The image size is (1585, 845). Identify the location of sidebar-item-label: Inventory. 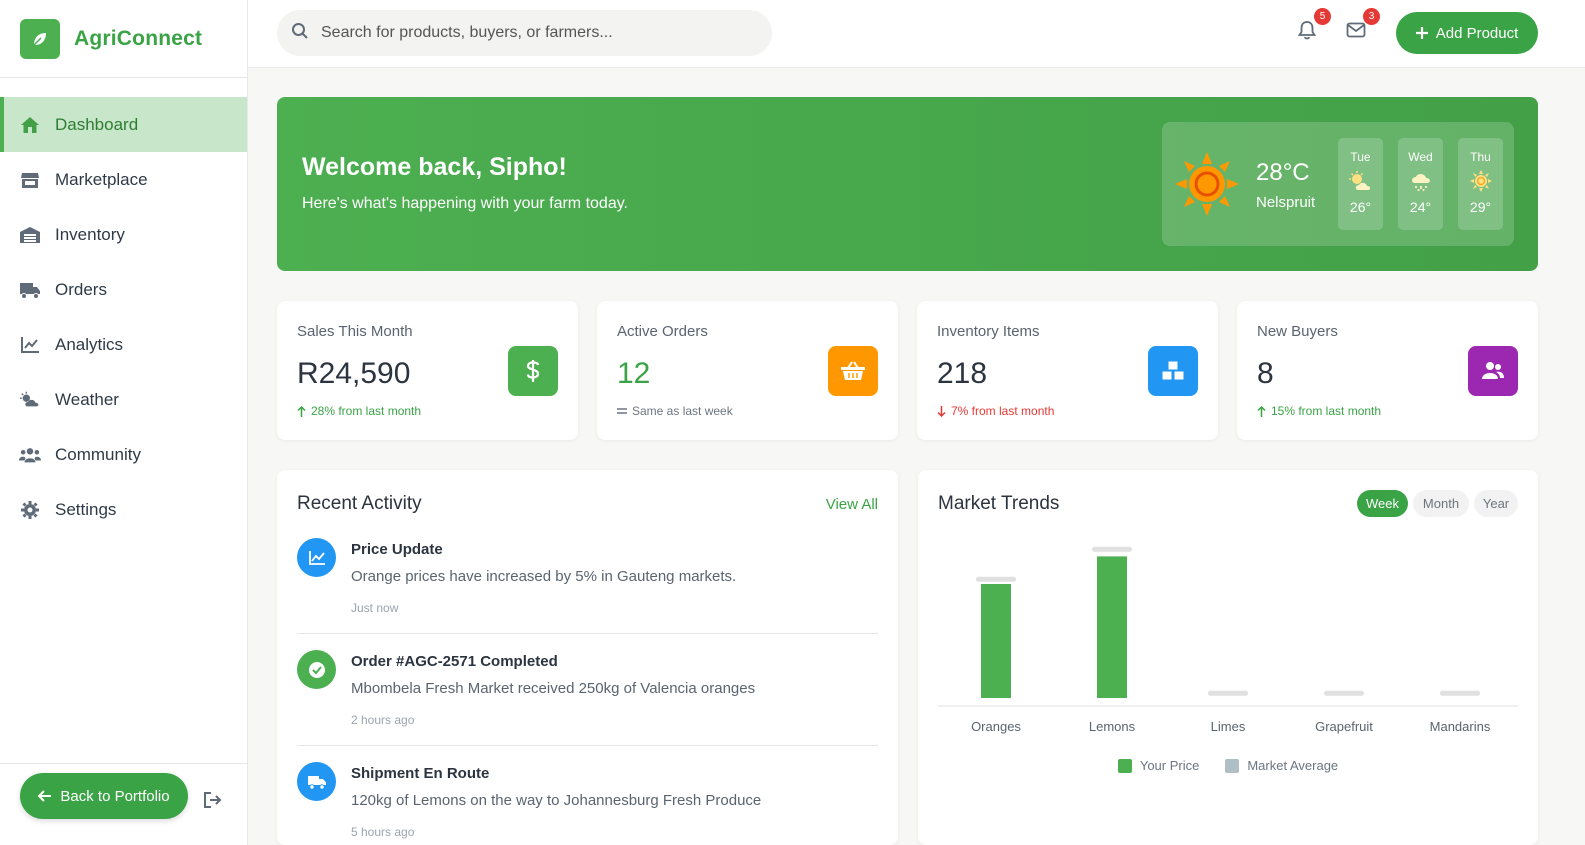
(90, 234).